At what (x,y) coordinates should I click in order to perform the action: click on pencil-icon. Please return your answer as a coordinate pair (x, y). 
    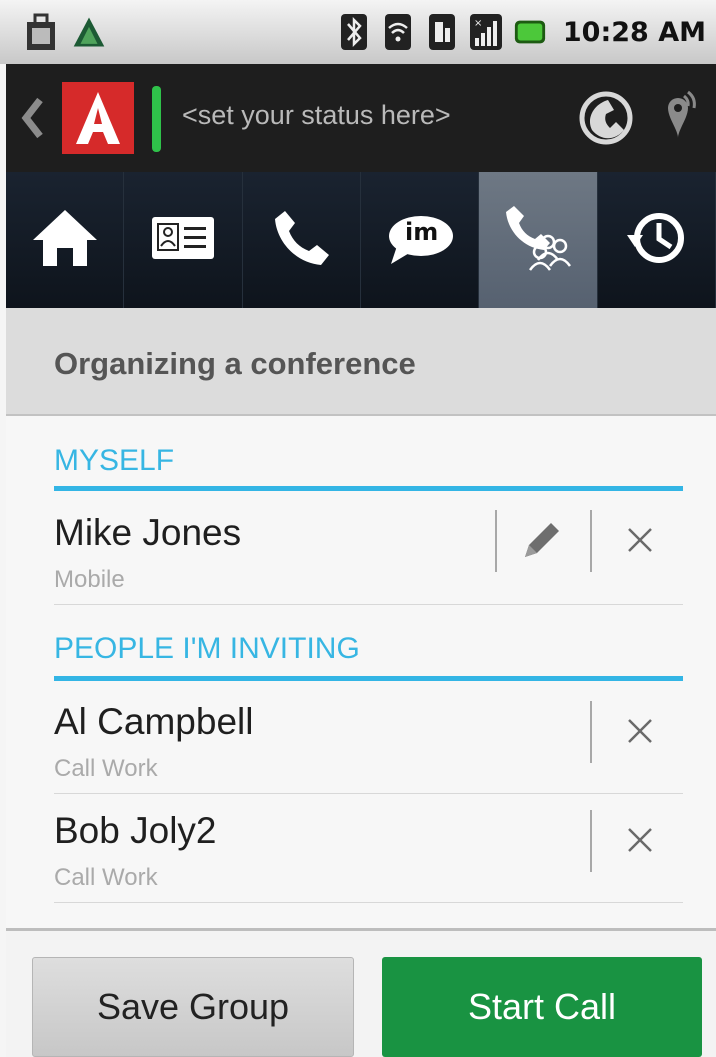
    Looking at the image, I should click on (542, 542).